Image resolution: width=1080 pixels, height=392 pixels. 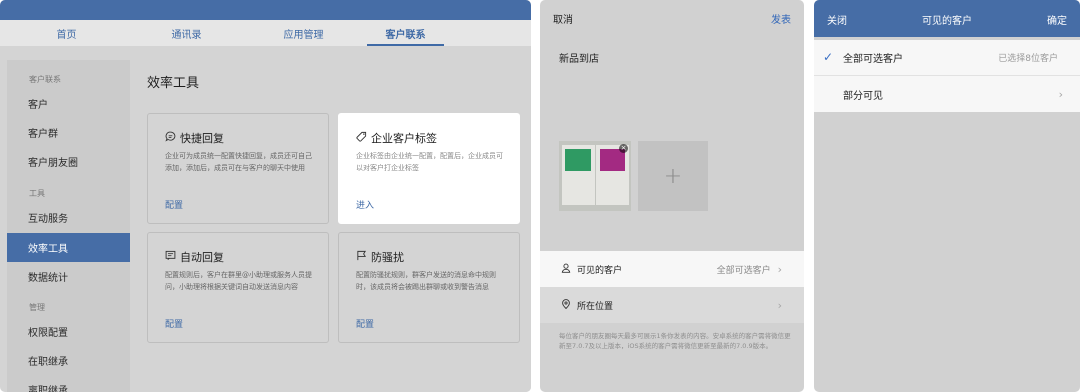 What do you see at coordinates (68, 360) in the screenshot?
I see `sidebar-item-onjob-transfer: 在职继承` at bounding box center [68, 360].